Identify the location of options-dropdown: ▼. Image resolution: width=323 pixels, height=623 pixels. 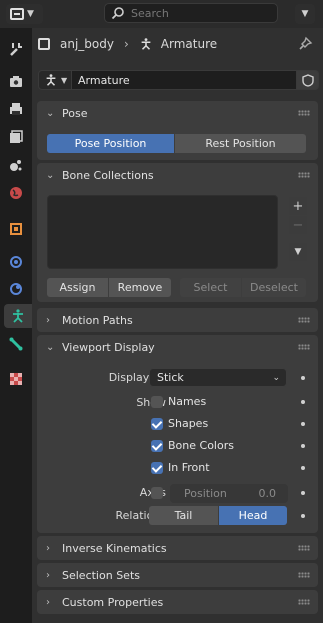
(305, 14).